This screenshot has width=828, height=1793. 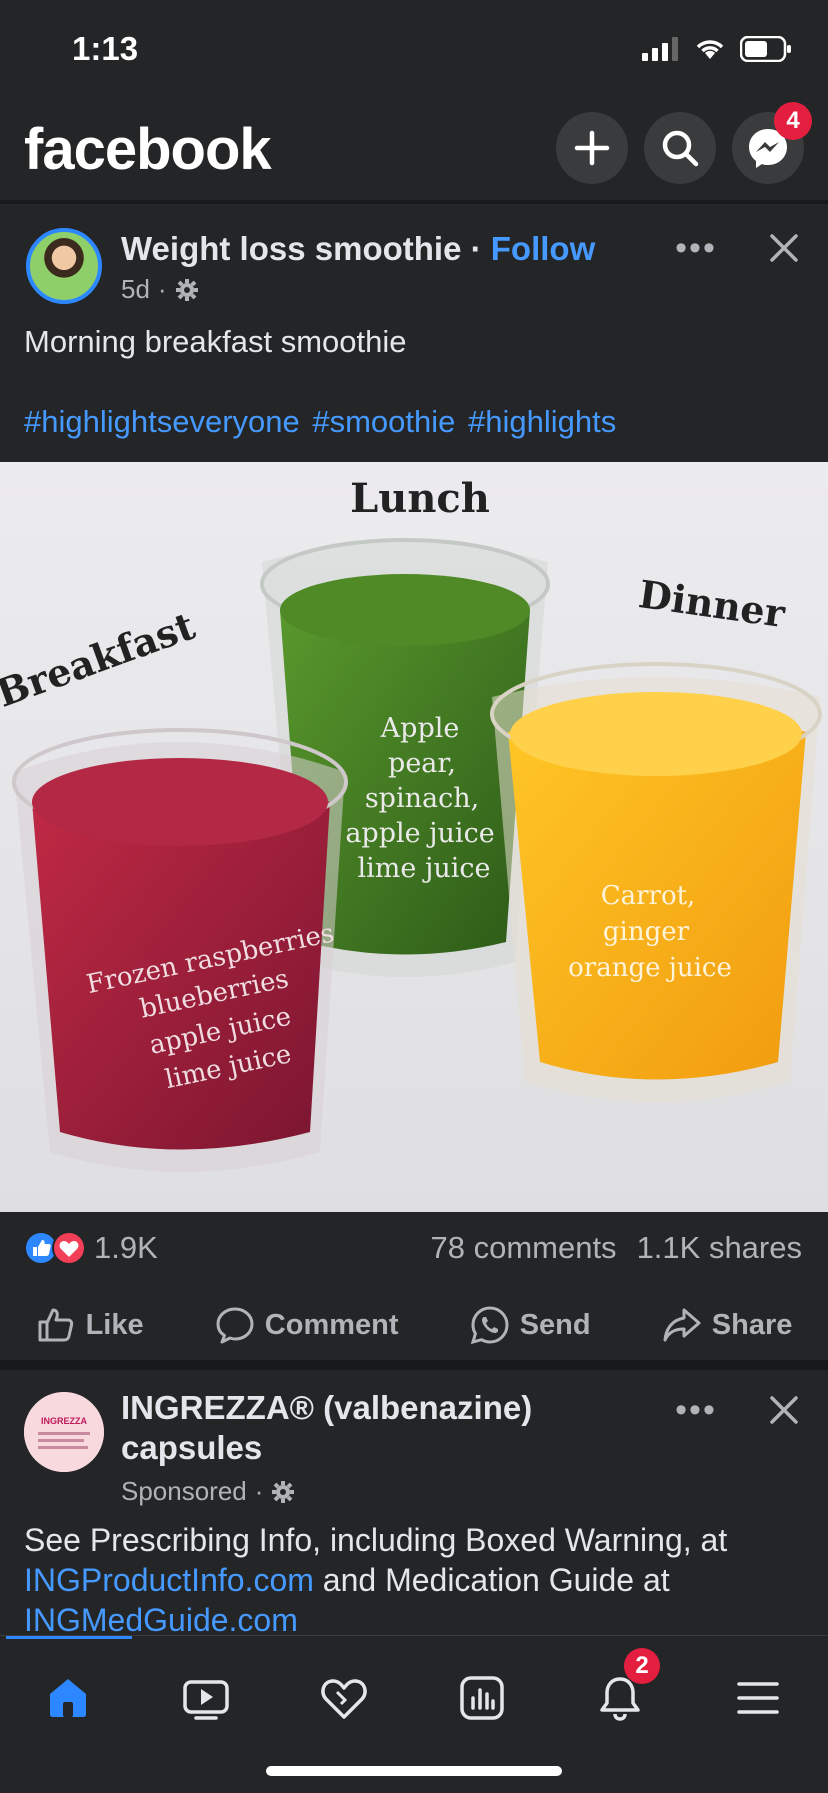 I want to click on battery-icon, so click(x=765, y=49).